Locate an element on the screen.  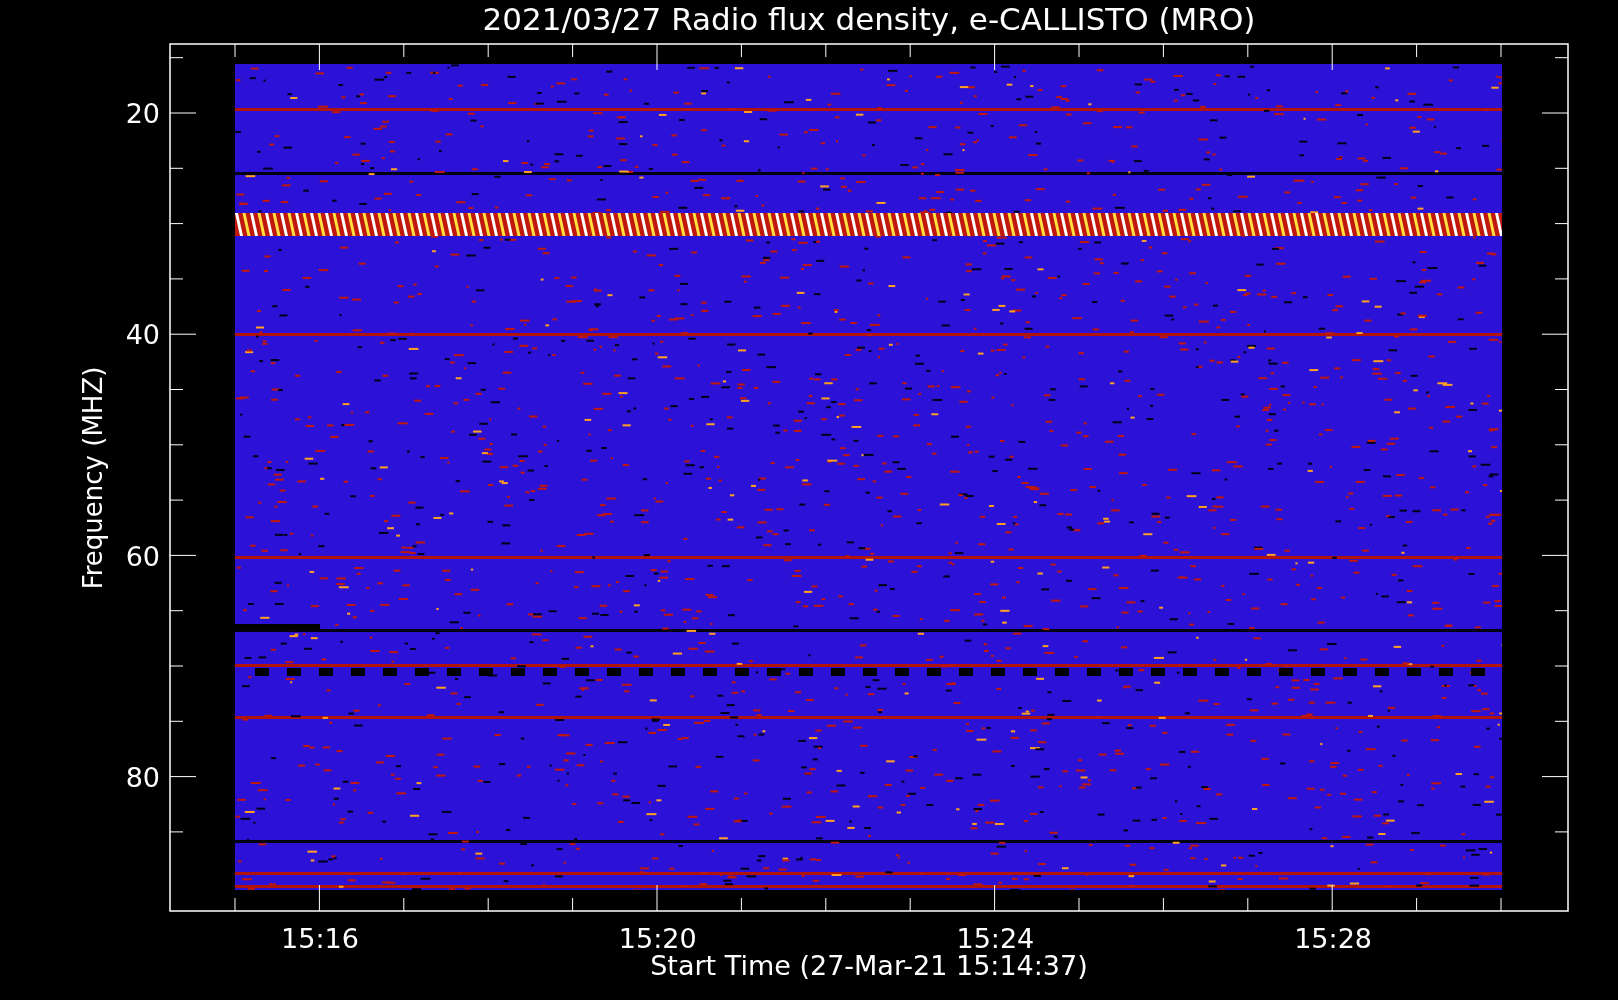
chart-title: 2021/03/27 Radio flux density, e-CALLISTO (MRO) is located at coordinates (869, 19).